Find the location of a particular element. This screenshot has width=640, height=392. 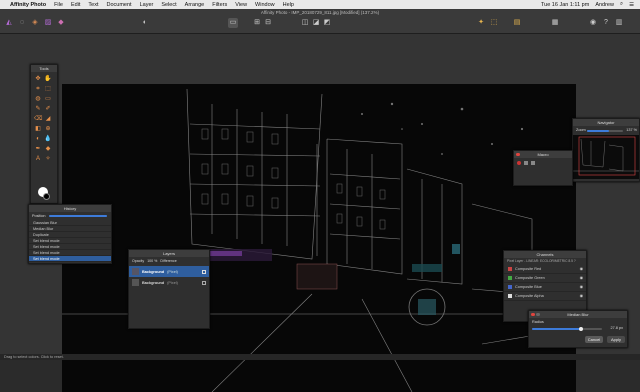

subtract-selection-icon: ⊟ is located at coordinates (268, 23).